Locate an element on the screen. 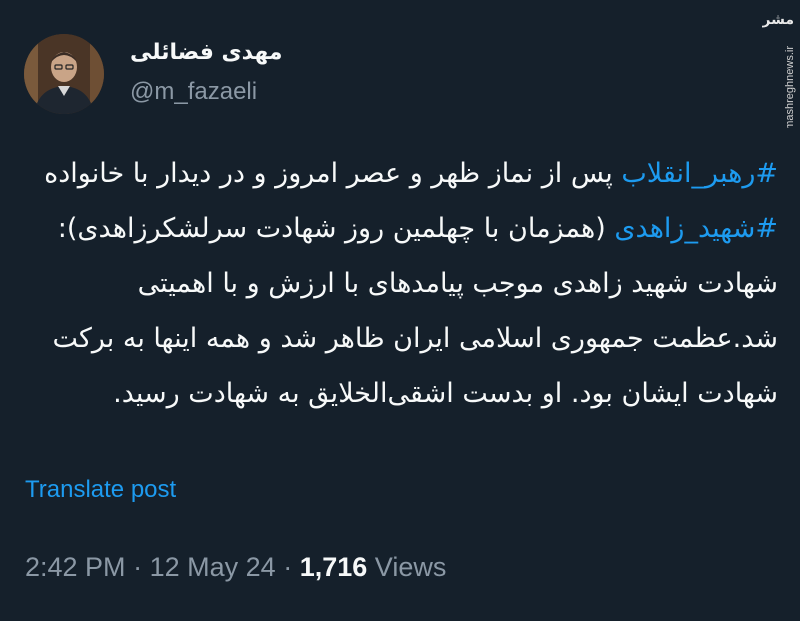  avatar is located at coordinates (64, 74).